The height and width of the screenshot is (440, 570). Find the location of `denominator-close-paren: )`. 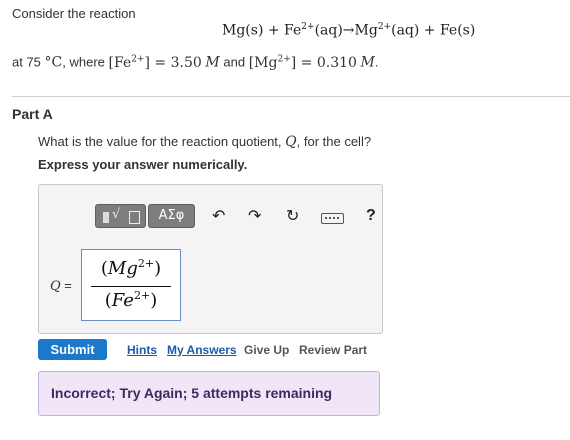

denominator-close-paren: ) is located at coordinates (154, 300).